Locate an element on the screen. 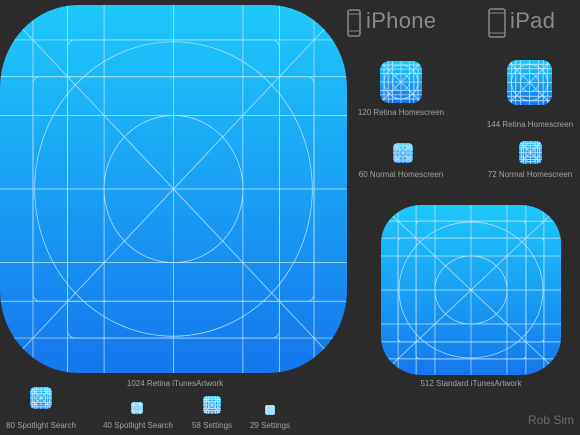 The height and width of the screenshot is (435, 580). caption-40: 40 Spotlight Search is located at coordinates (138, 425).